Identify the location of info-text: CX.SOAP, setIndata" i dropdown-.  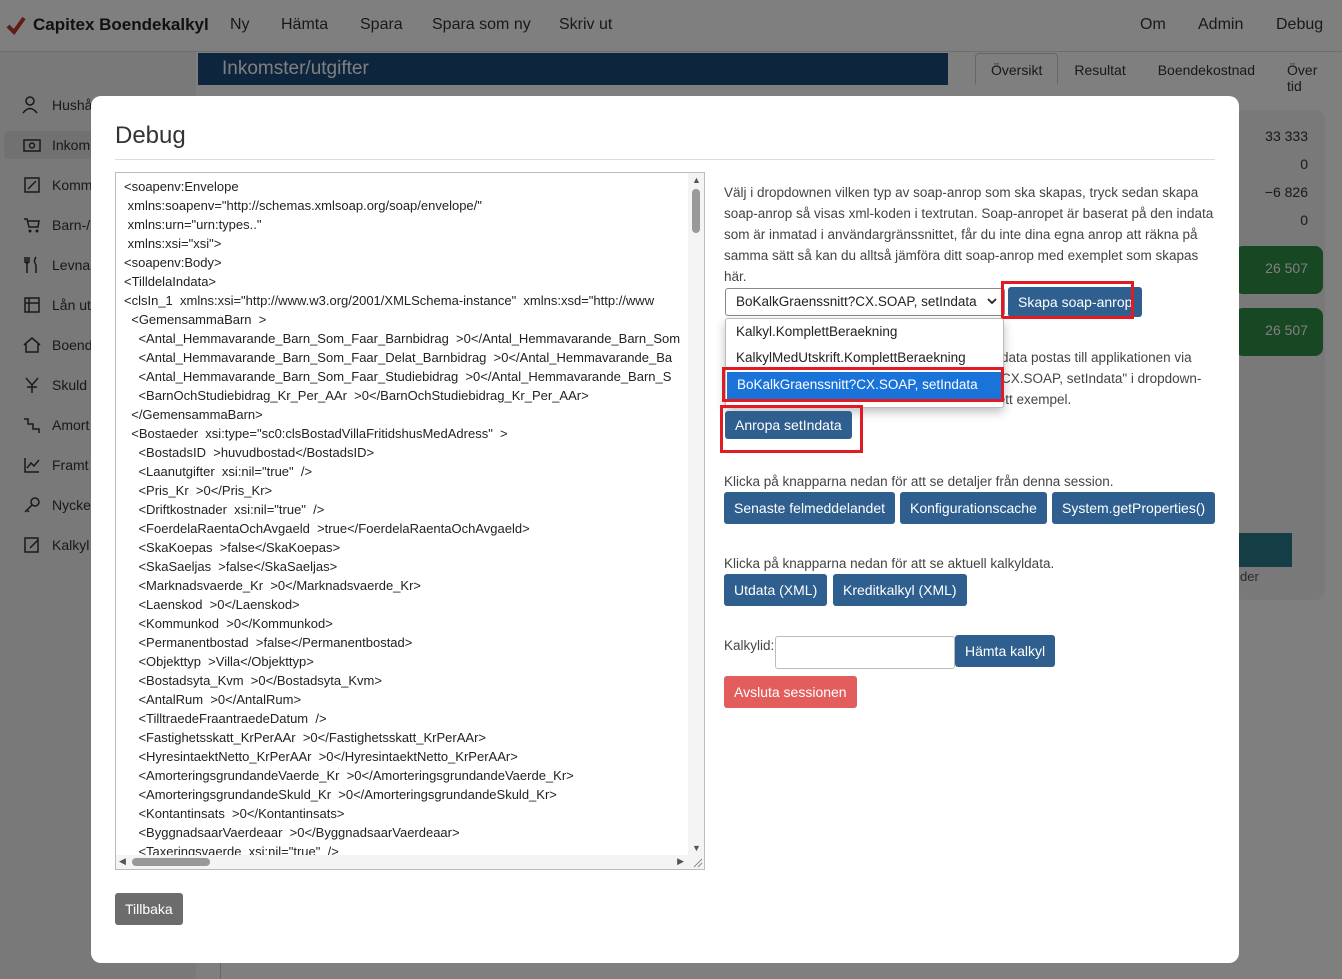
(1101, 378).